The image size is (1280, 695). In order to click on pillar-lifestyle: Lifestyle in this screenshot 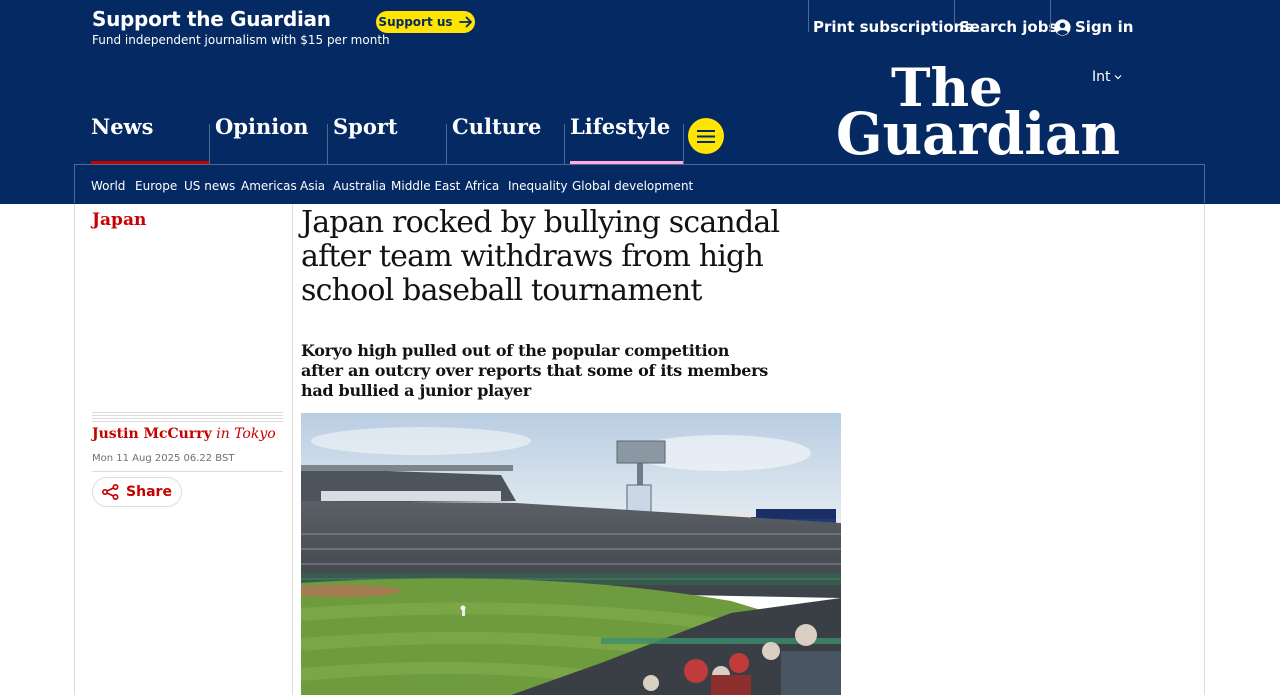, I will do `click(620, 139)`.